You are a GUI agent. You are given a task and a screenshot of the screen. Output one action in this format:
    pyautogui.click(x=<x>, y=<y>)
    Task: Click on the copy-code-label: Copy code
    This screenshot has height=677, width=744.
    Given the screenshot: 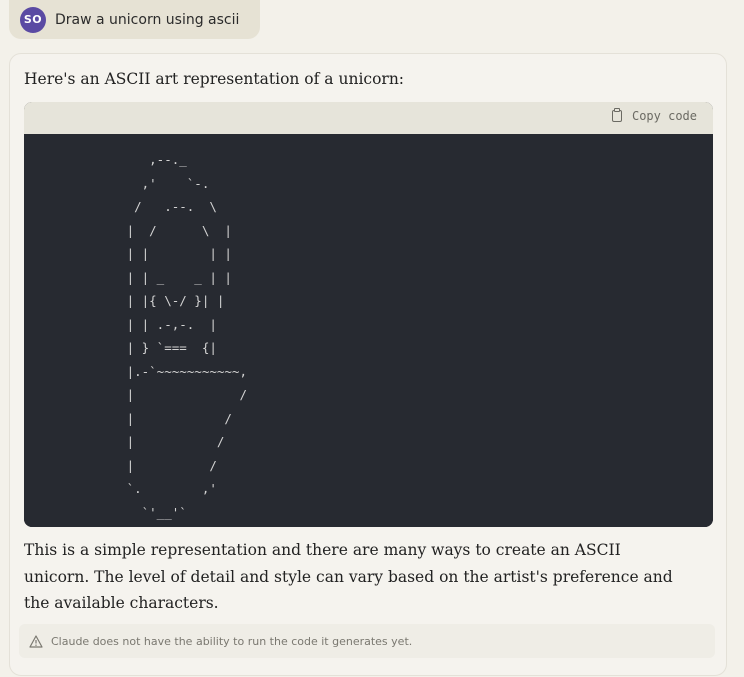 What is the action you would take?
    pyautogui.click(x=664, y=116)
    